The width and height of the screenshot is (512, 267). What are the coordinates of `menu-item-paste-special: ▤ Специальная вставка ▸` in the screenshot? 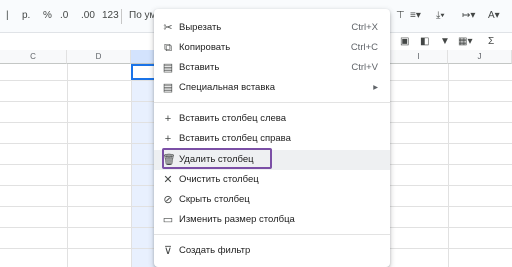 It's located at (272, 88).